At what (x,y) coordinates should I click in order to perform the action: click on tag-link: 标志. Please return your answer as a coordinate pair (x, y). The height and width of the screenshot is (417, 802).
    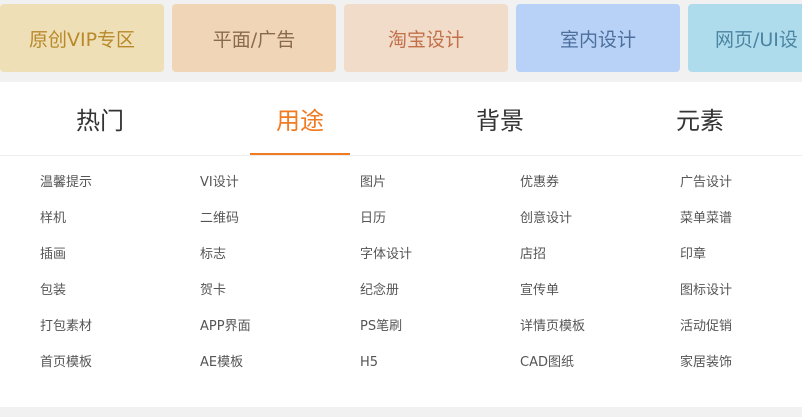
    Looking at the image, I should click on (213, 255).